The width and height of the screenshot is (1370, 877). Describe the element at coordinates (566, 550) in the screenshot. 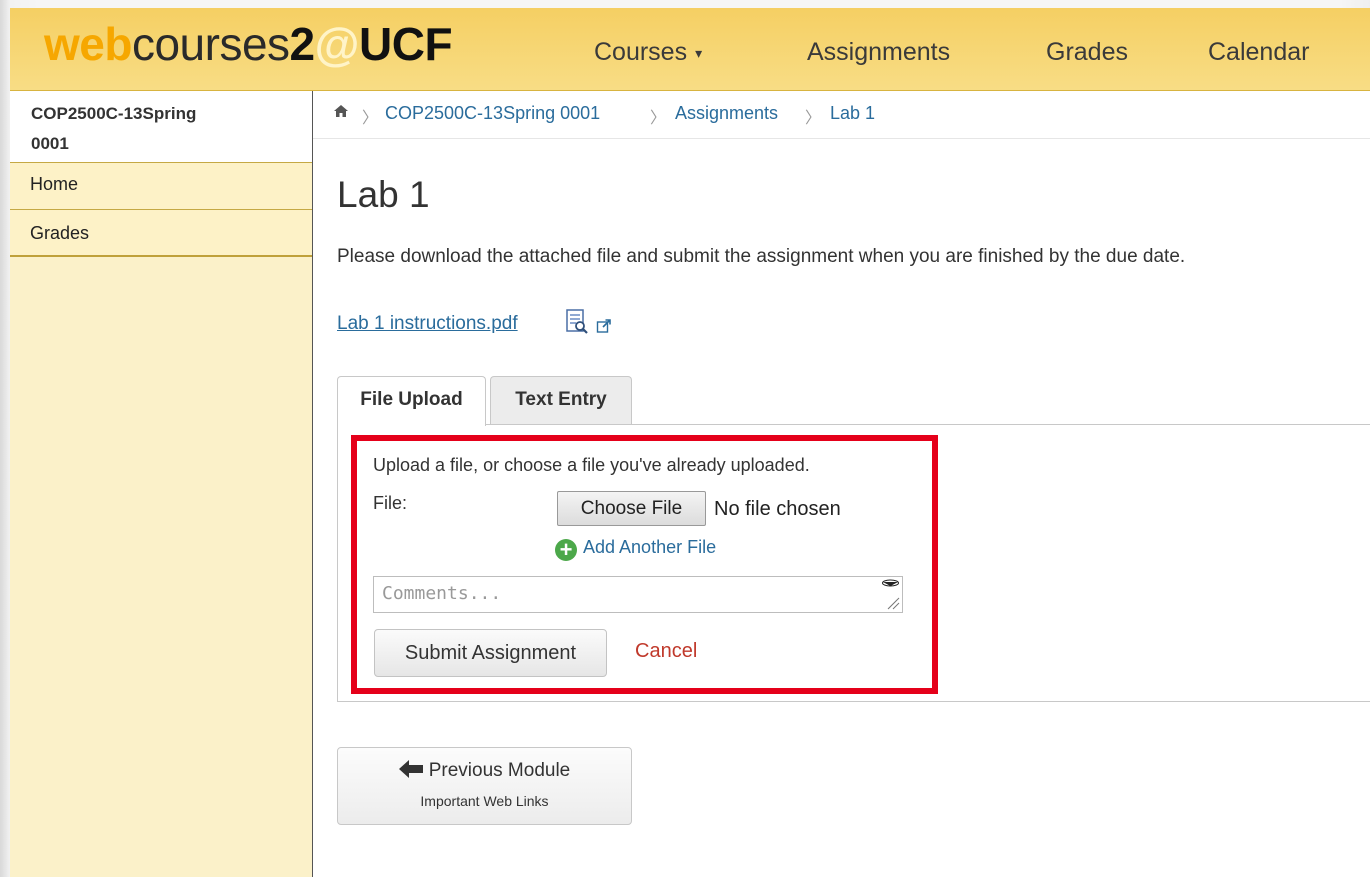

I see `plus-circle-icon: +` at that location.